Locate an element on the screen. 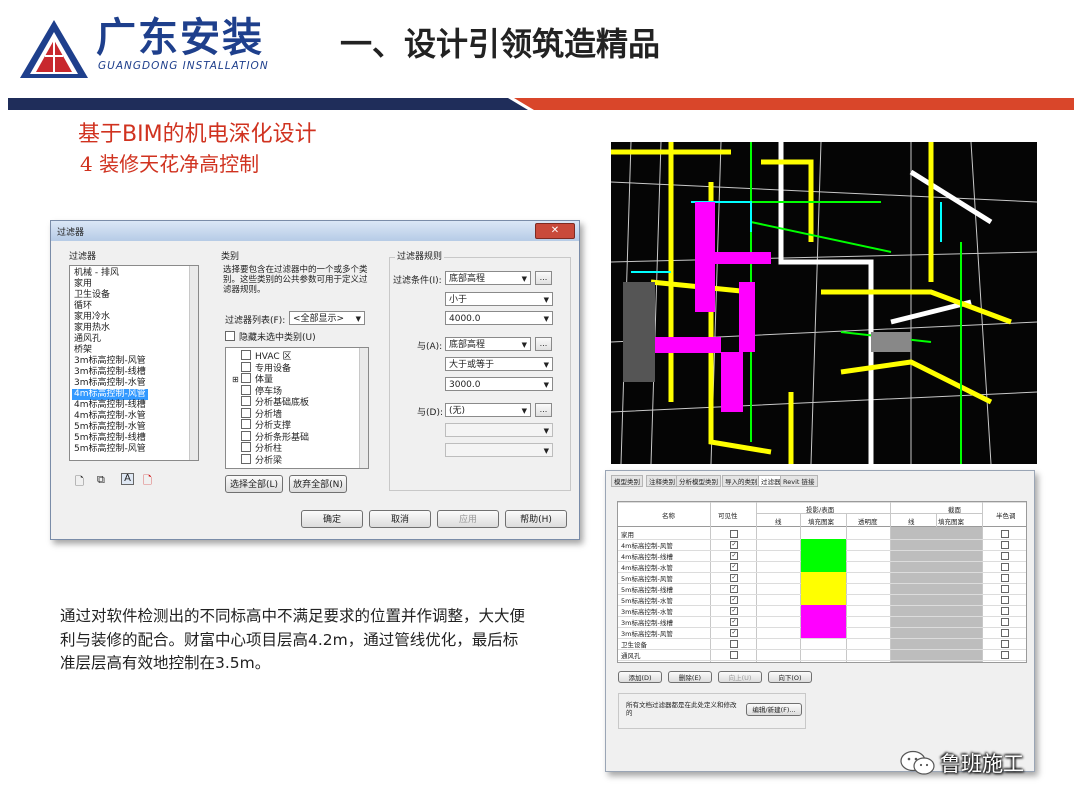  rule1-value-input: 4000.0 ▼ is located at coordinates (499, 318).